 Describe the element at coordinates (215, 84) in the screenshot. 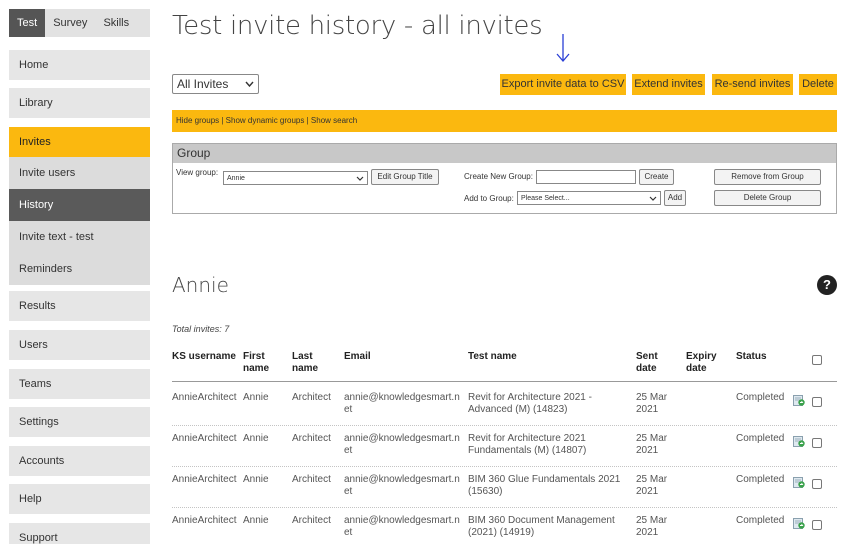

I see `invite-filter-select: All Invites` at that location.